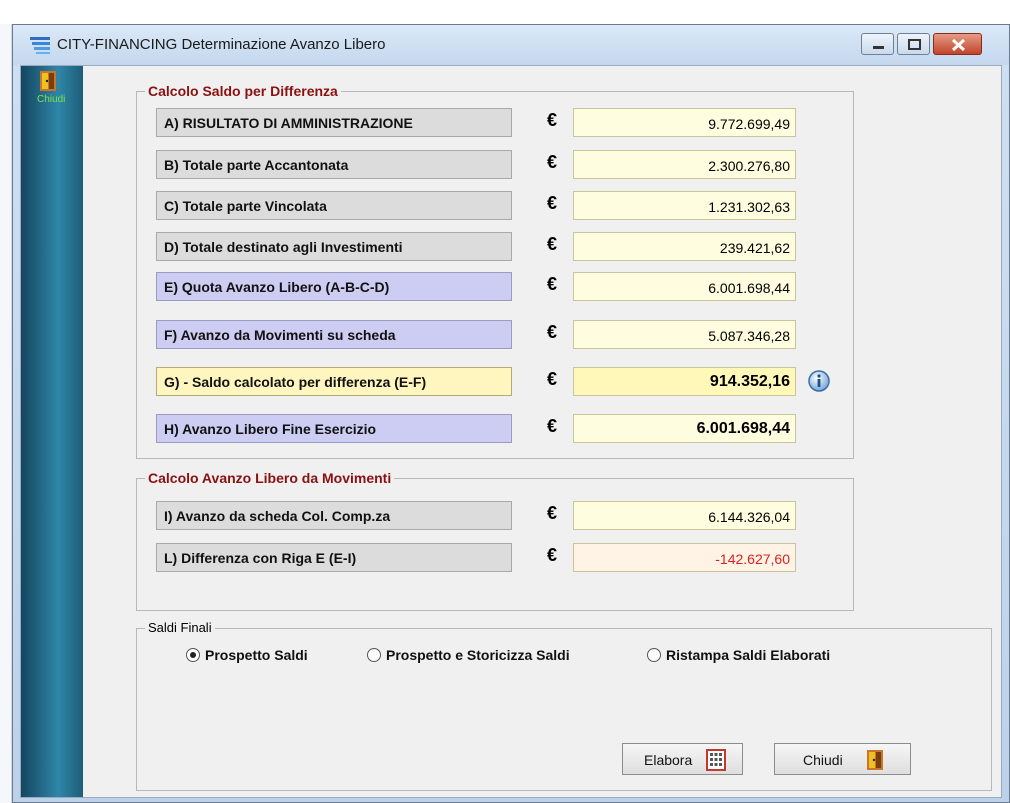  Describe the element at coordinates (748, 655) in the screenshot. I see `radio-label: Ristampa Saldi Elaborati` at that location.